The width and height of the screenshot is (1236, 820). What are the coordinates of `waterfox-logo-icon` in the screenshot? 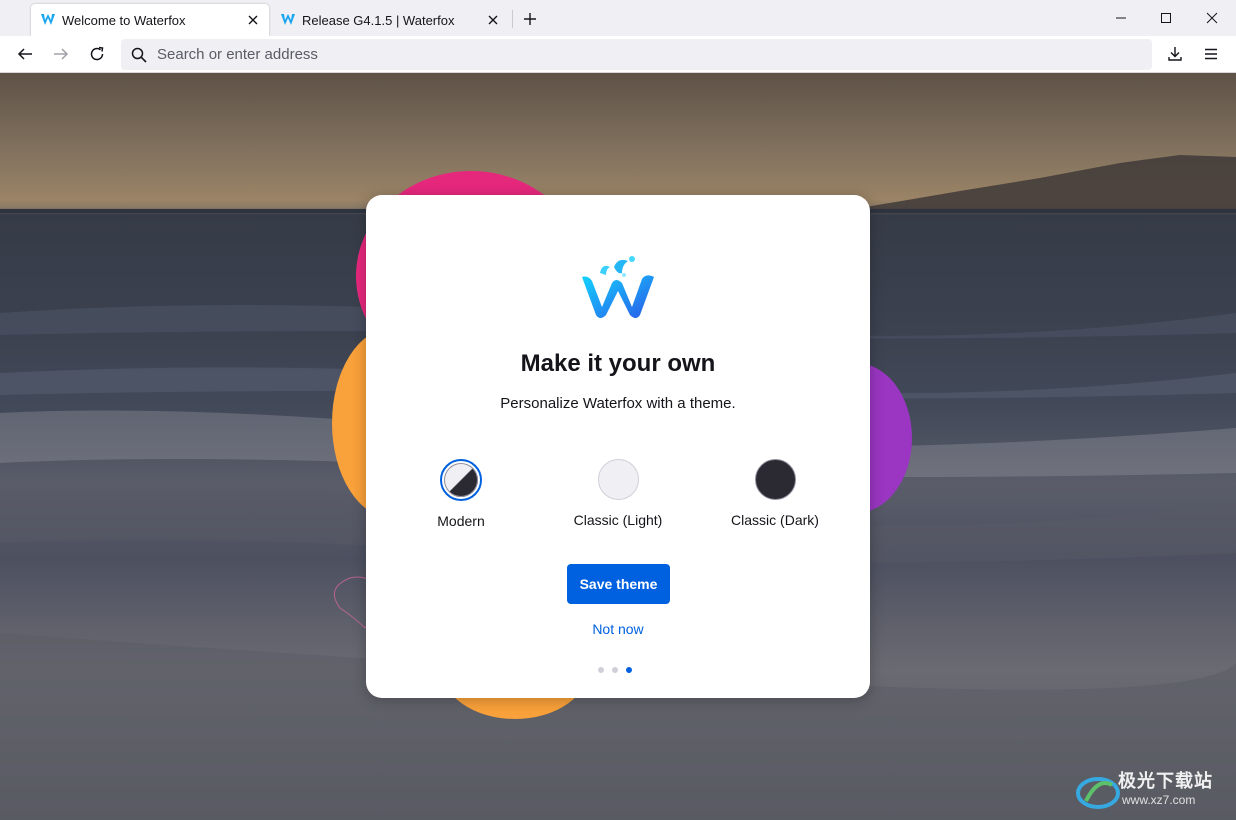 It's located at (618, 287).